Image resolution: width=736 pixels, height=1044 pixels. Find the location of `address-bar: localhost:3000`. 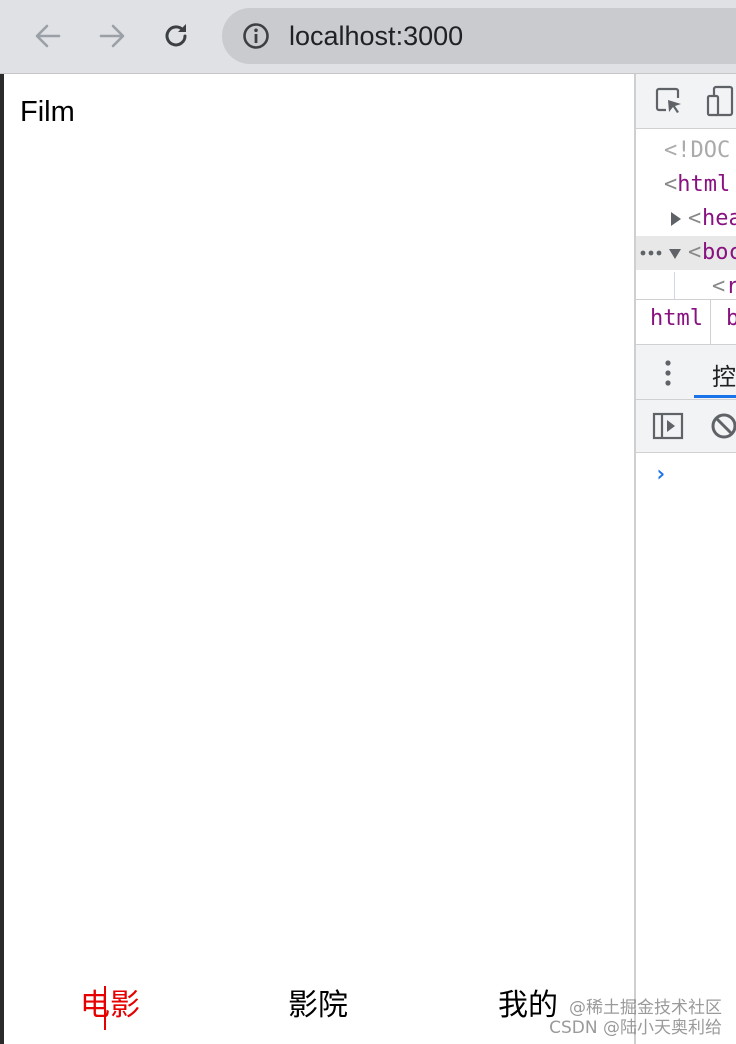

address-bar: localhost:3000 is located at coordinates (479, 36).